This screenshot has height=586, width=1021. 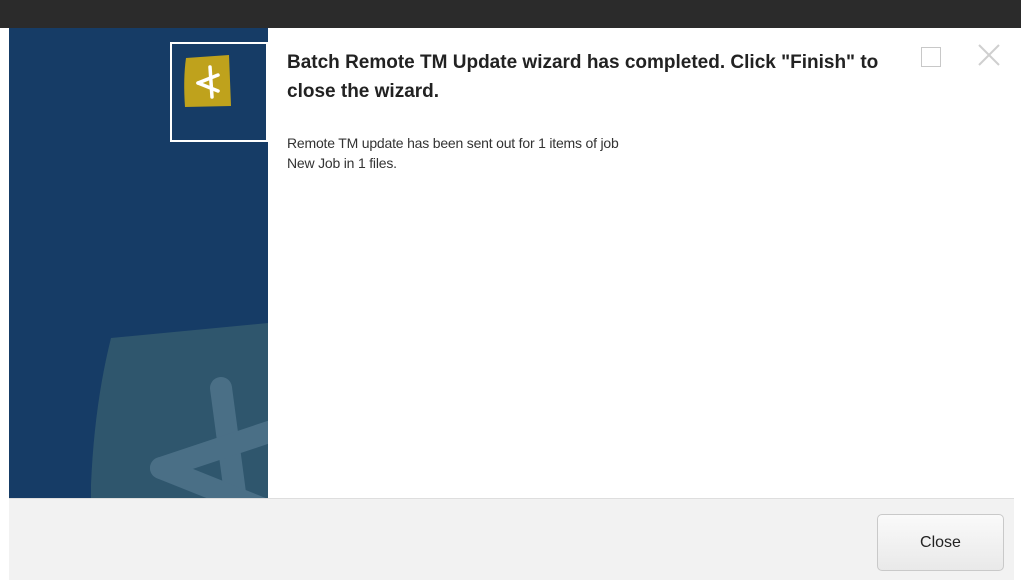 I want to click on banner-watermark-logo, so click(x=179, y=410).